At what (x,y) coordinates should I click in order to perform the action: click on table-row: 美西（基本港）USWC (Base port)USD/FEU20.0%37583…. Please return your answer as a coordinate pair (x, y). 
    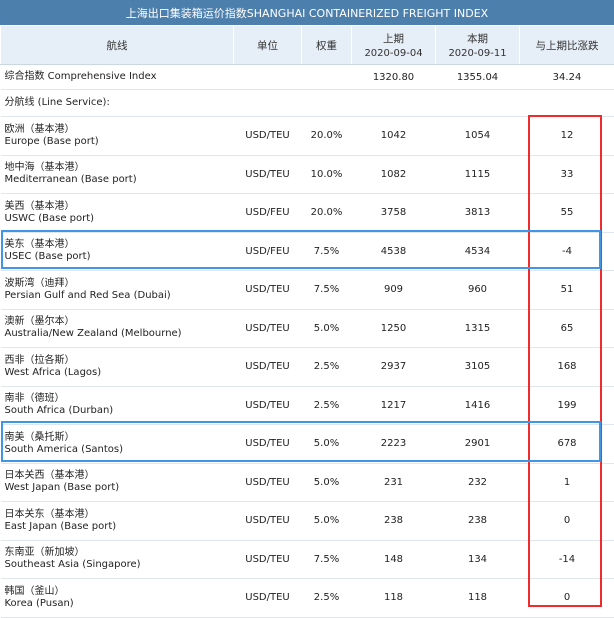
    Looking at the image, I should click on (307, 213).